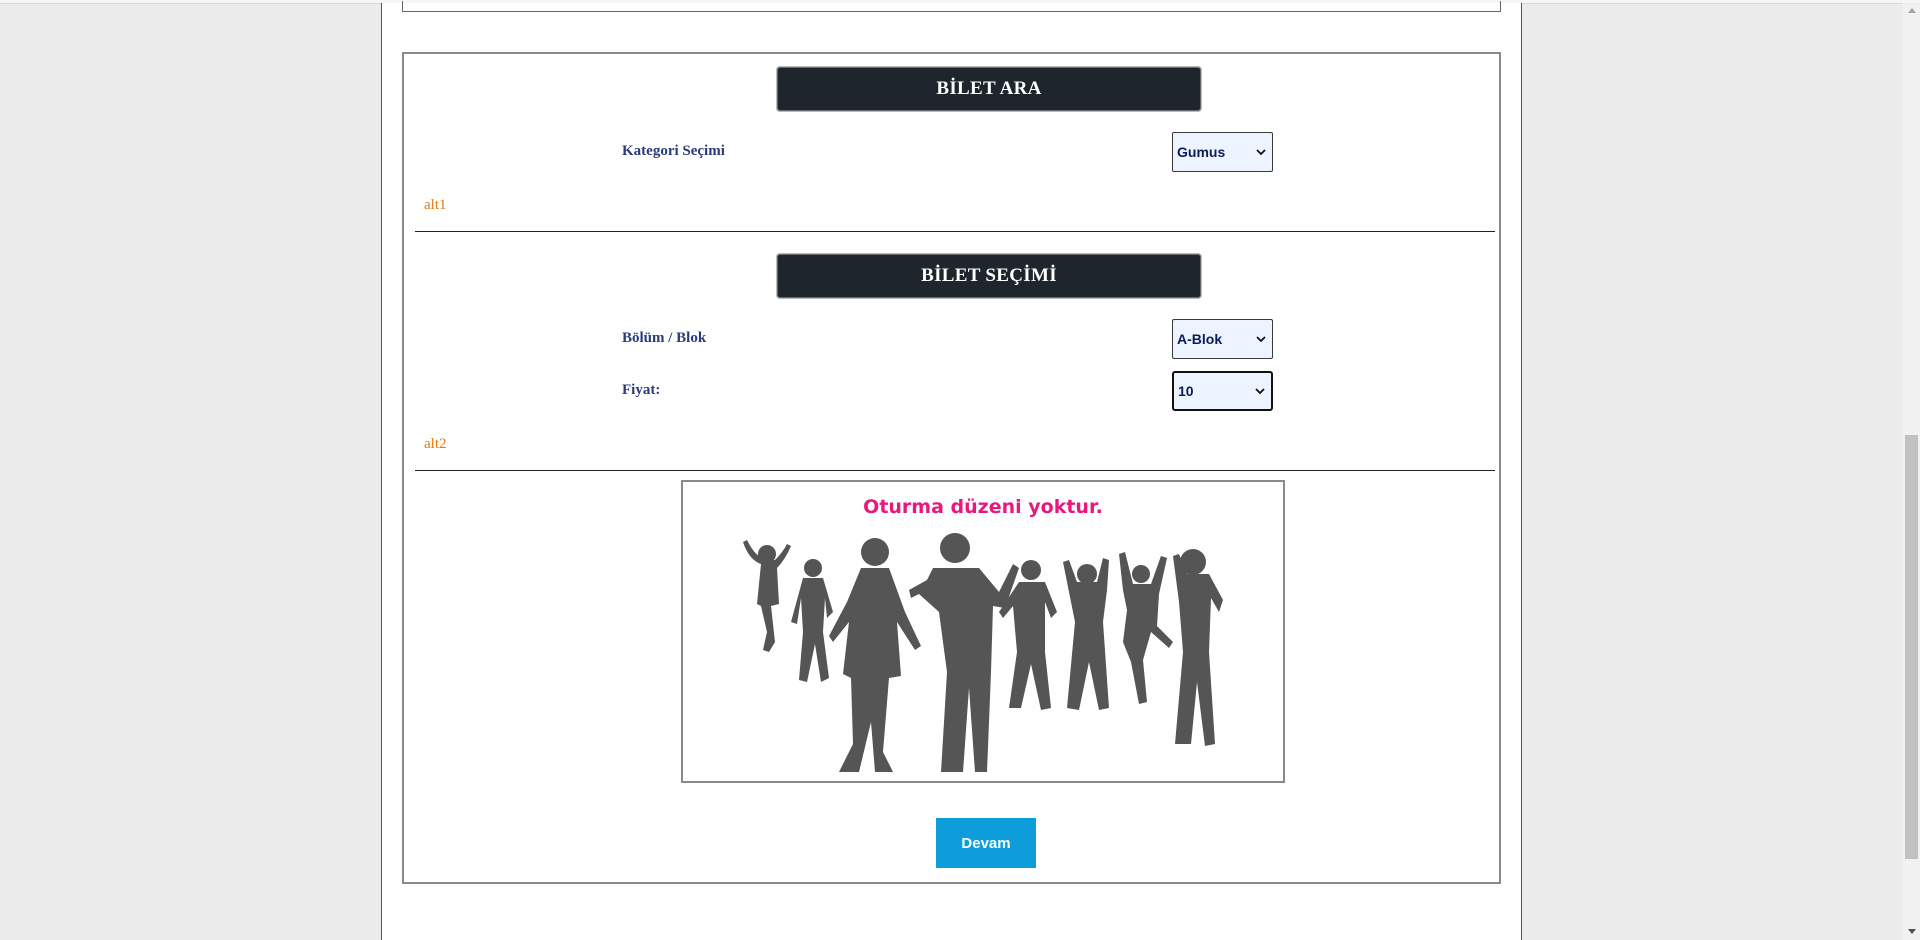 The height and width of the screenshot is (940, 1920). What do you see at coordinates (1911, 10) in the screenshot?
I see `scroll-up-arrow-icon` at bounding box center [1911, 10].